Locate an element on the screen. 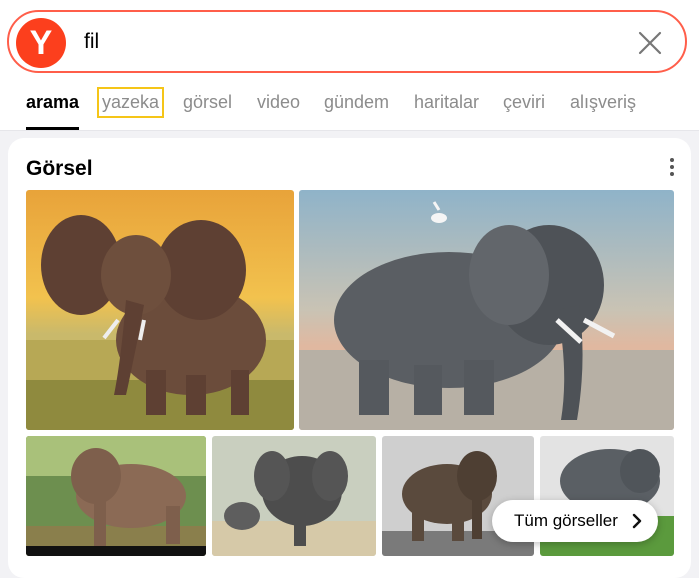 The width and height of the screenshot is (699, 578). search-input: fil is located at coordinates (91, 42).